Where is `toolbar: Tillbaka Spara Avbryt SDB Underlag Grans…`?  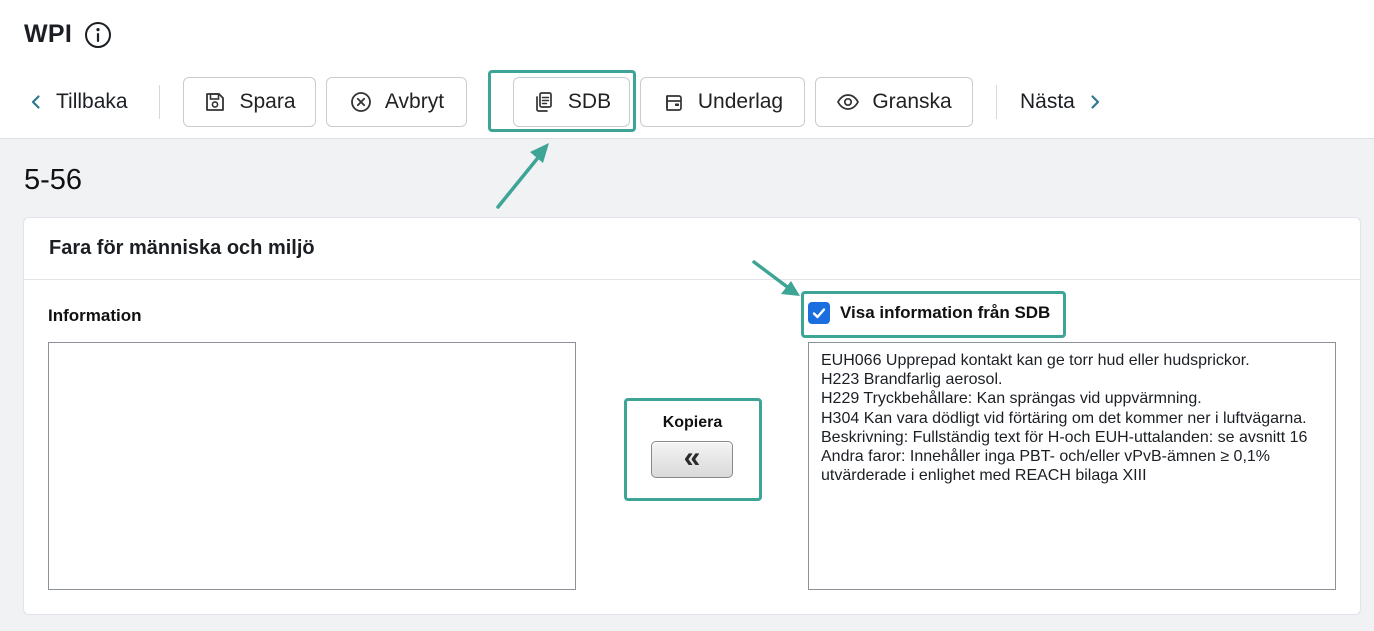 toolbar: Tillbaka Spara Avbryt SDB Underlag Grans… is located at coordinates (687, 102).